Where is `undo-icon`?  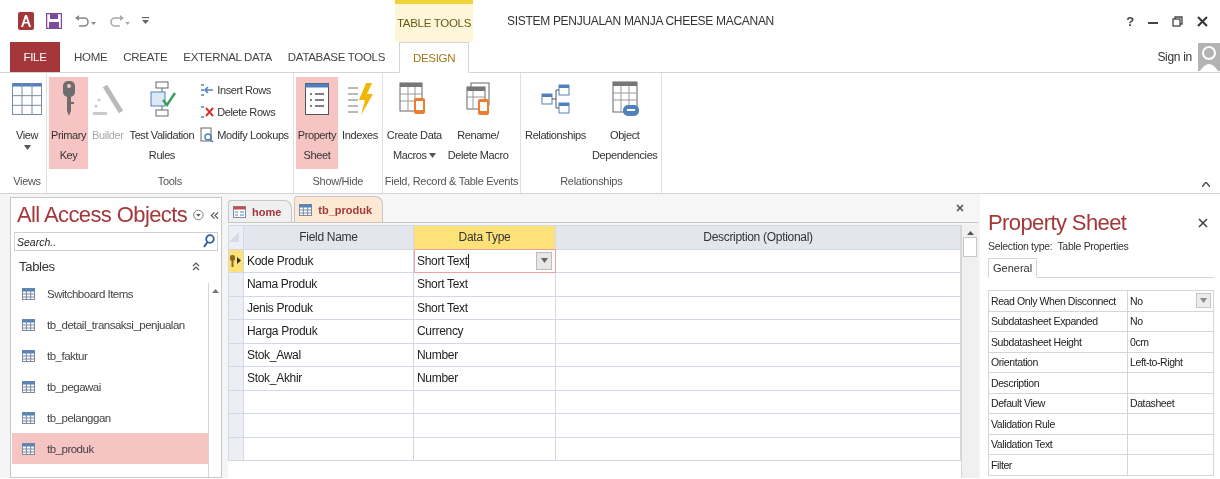 undo-icon is located at coordinates (85, 21).